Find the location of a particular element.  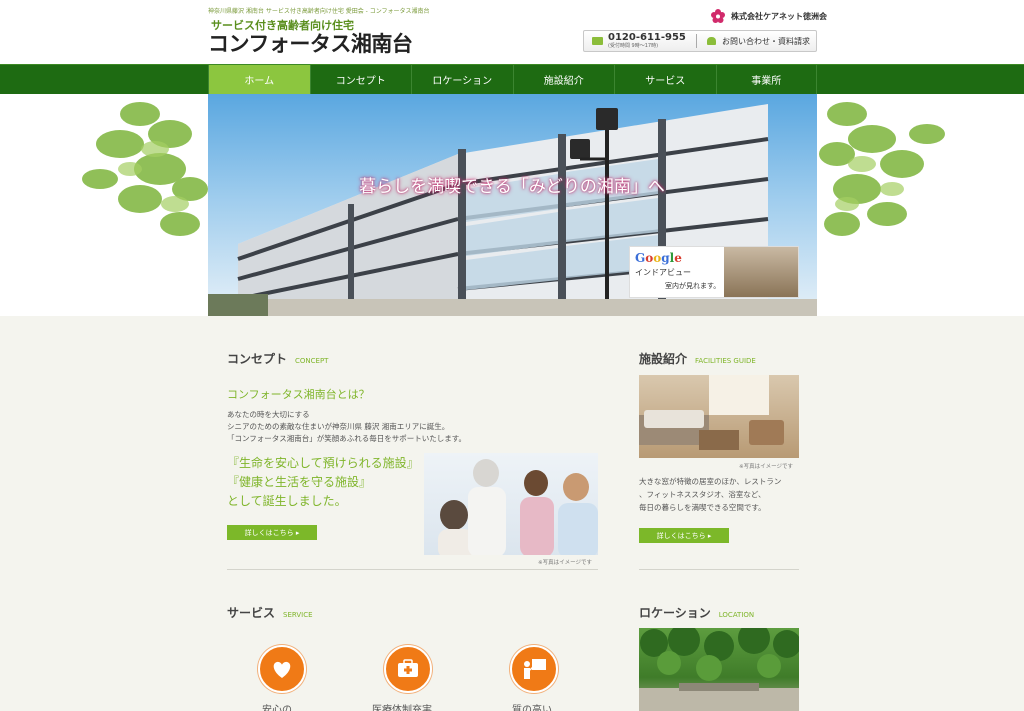

service-title-en: SERVICE is located at coordinates (298, 615).